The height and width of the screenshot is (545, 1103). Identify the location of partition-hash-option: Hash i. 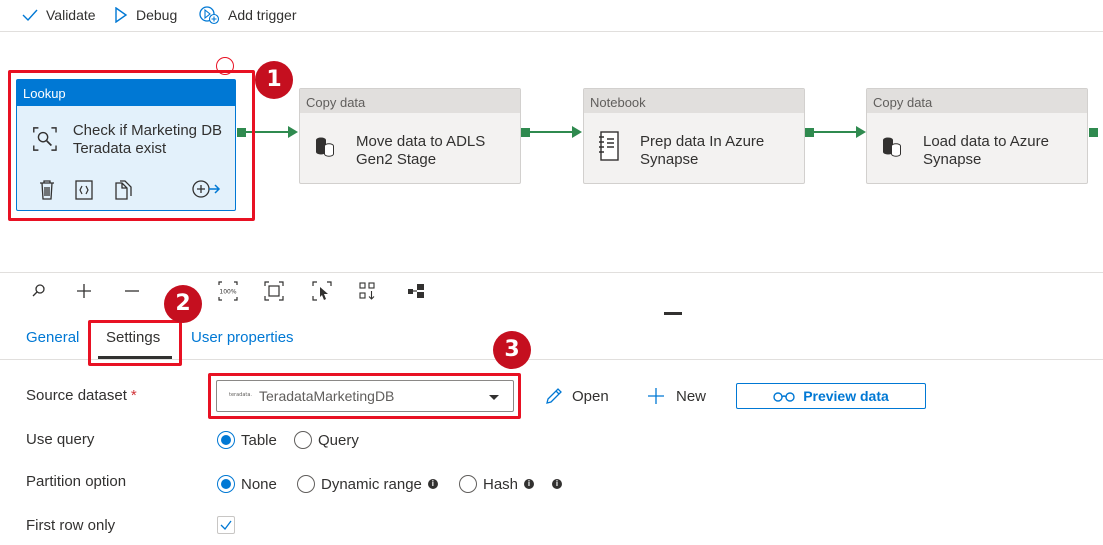
(497, 484).